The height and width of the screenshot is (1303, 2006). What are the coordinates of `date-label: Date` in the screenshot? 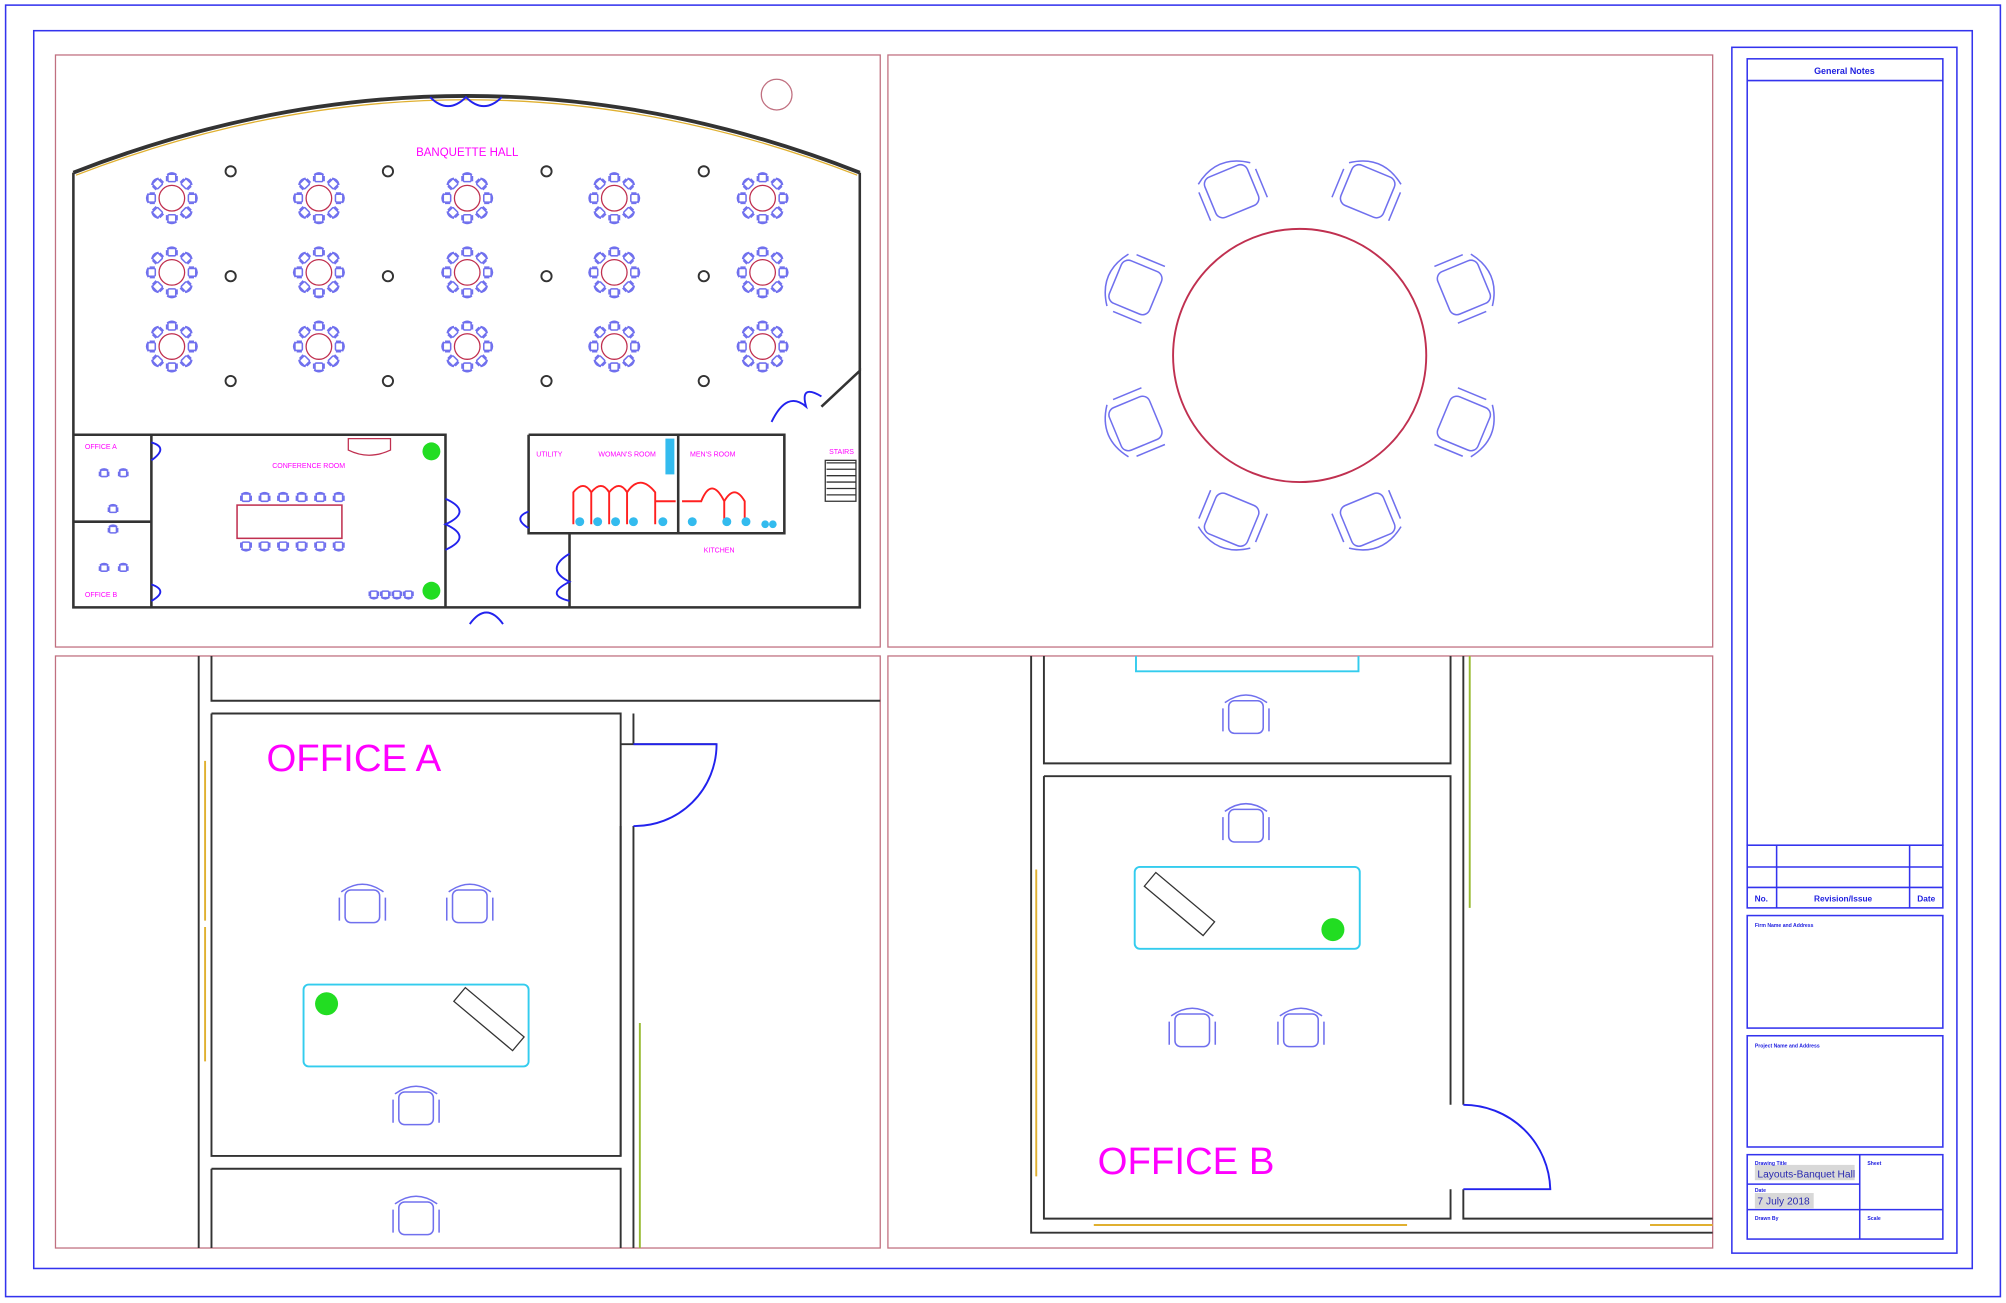 It's located at (1760, 1191).